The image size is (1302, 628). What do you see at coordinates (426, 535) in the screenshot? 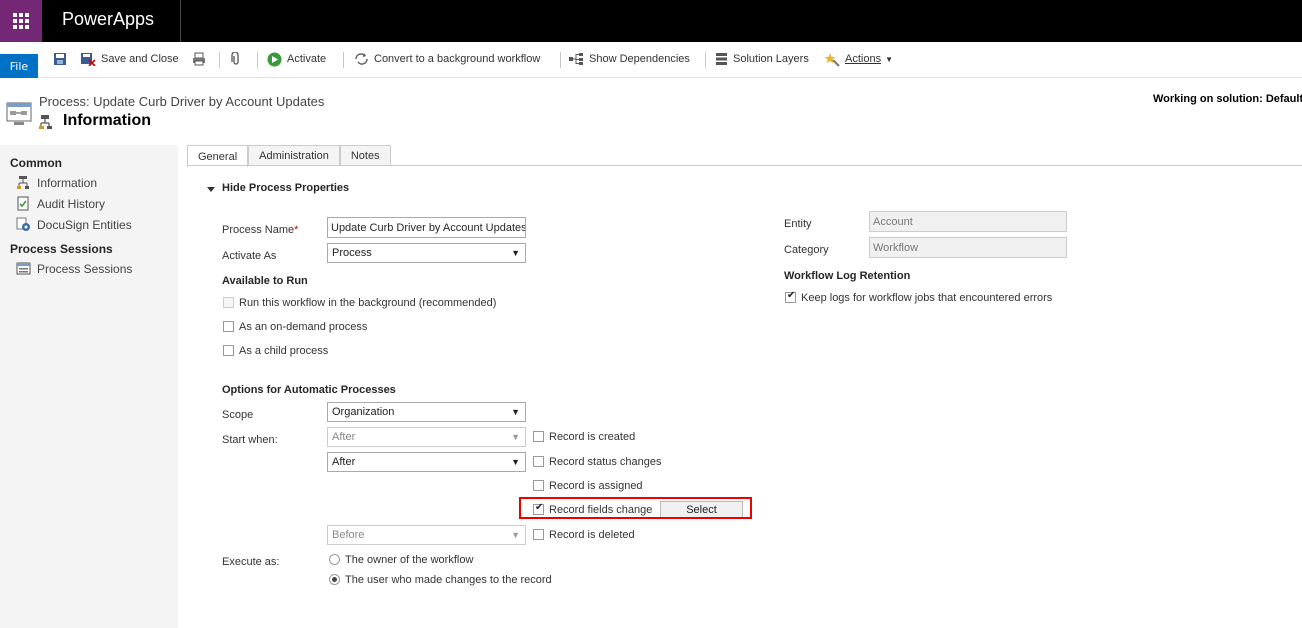
I see `deleted-timing-select: Before ▼` at bounding box center [426, 535].